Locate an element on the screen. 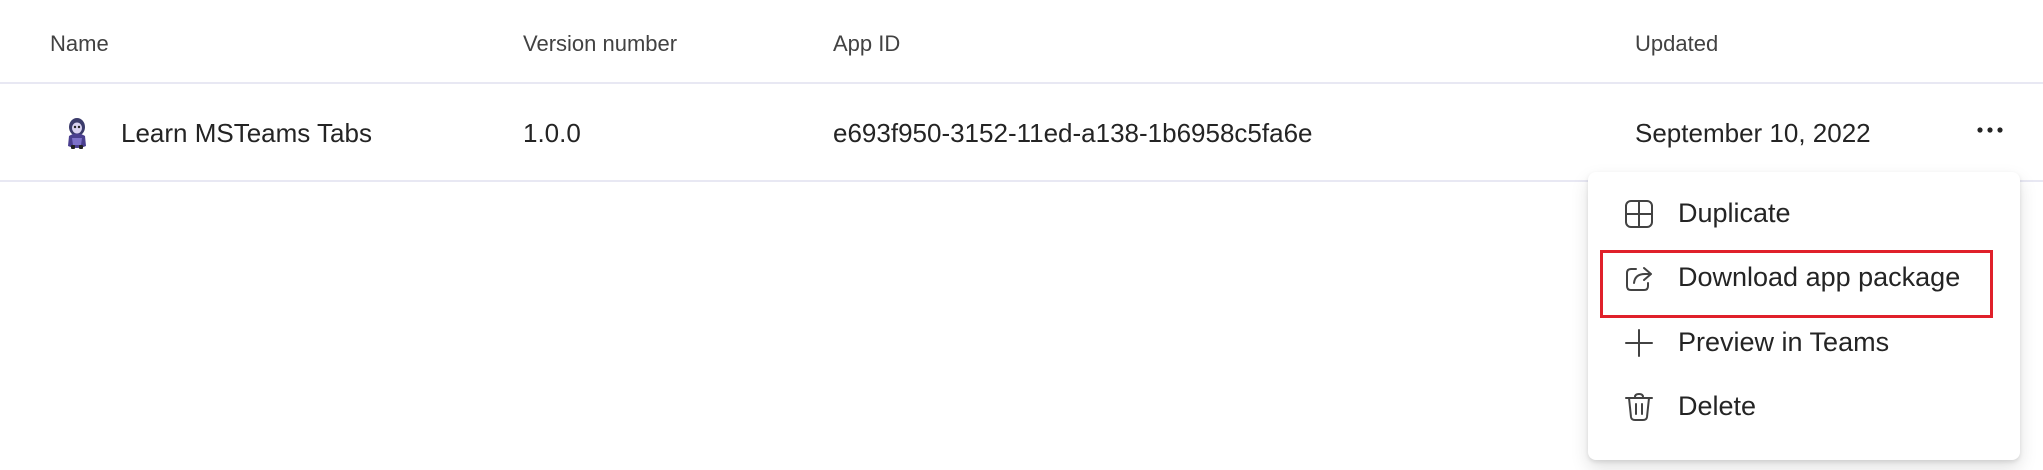 Image resolution: width=2043 pixels, height=470 pixels. trash-icon is located at coordinates (1639, 407).